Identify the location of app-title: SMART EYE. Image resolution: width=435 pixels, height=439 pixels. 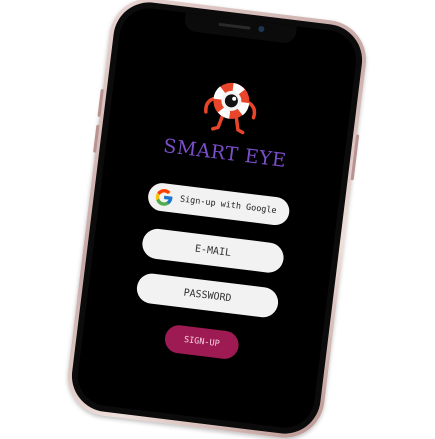
(225, 153).